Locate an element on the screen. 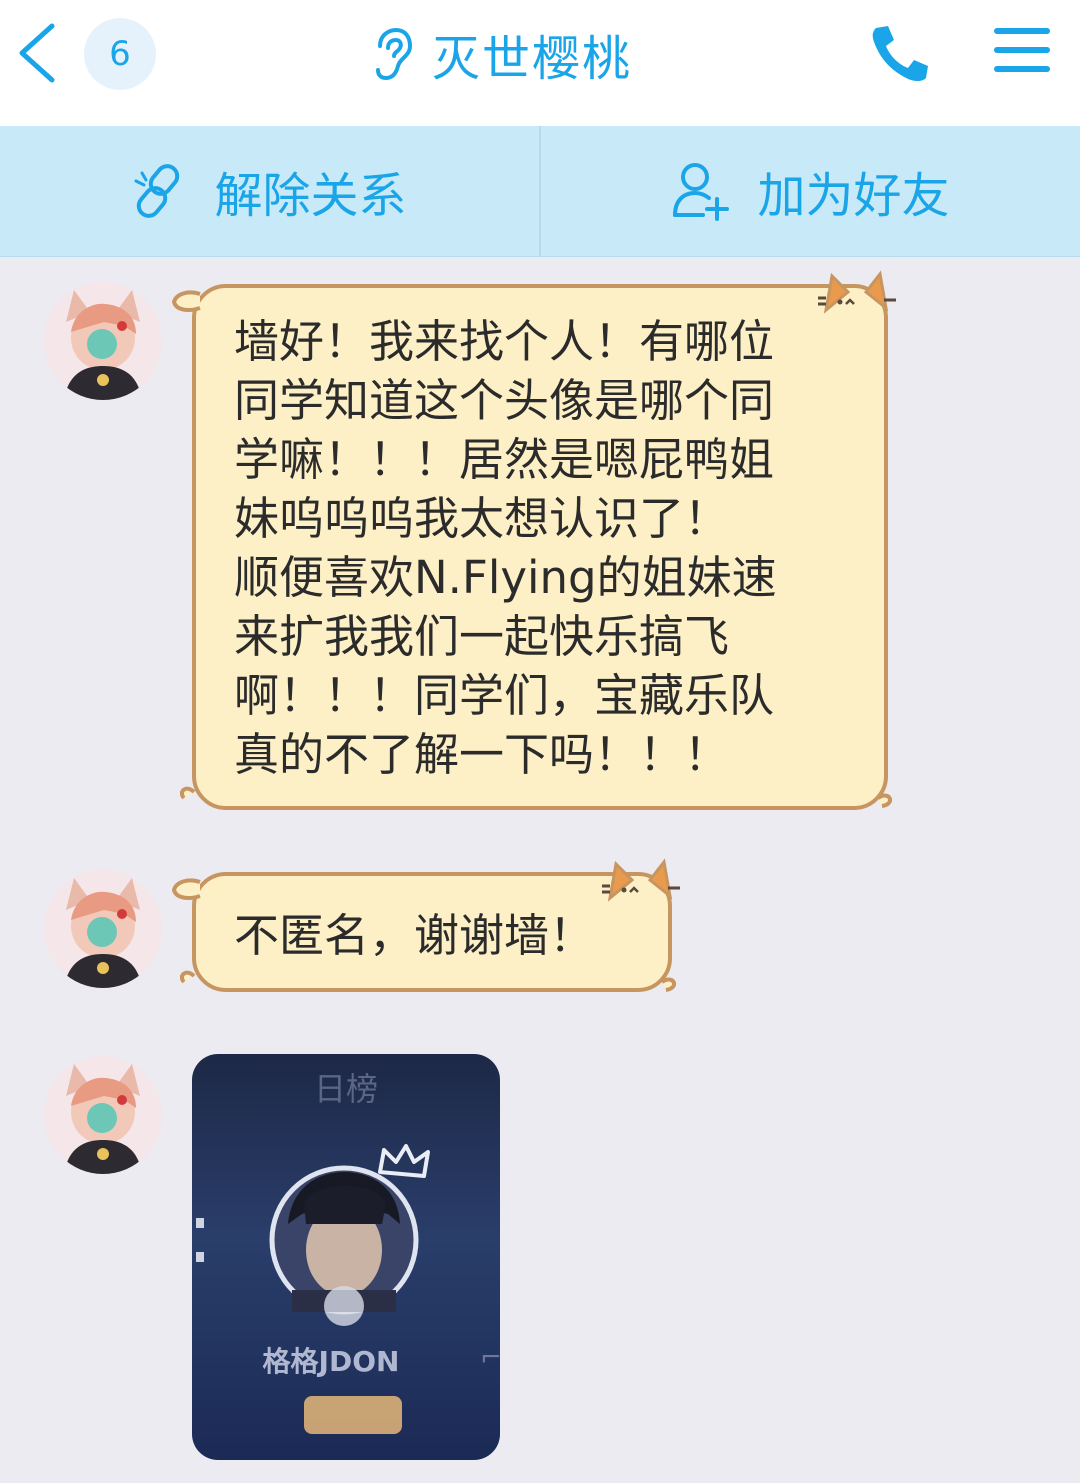  unlink-icon is located at coordinates (157, 191).